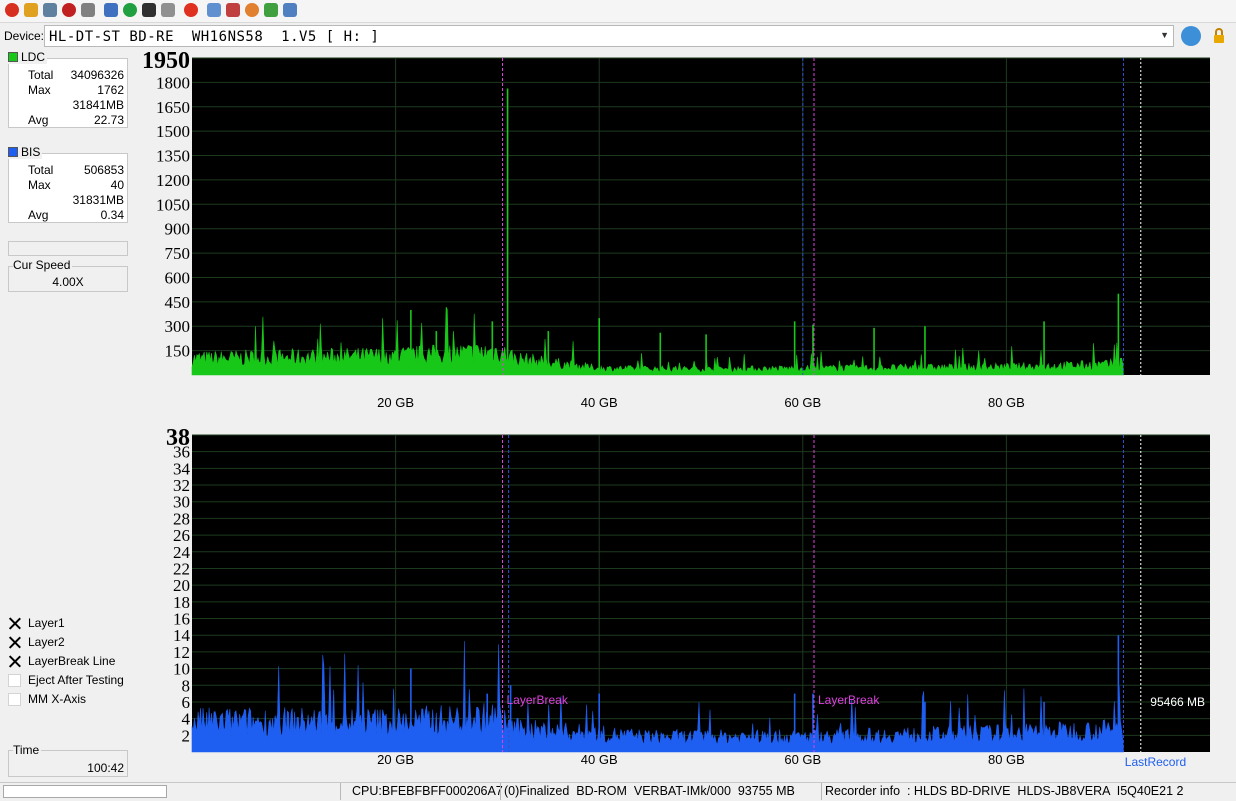 The image size is (1236, 801). Describe the element at coordinates (181, 619) in the screenshot. I see `y-tick-label: 16` at that location.